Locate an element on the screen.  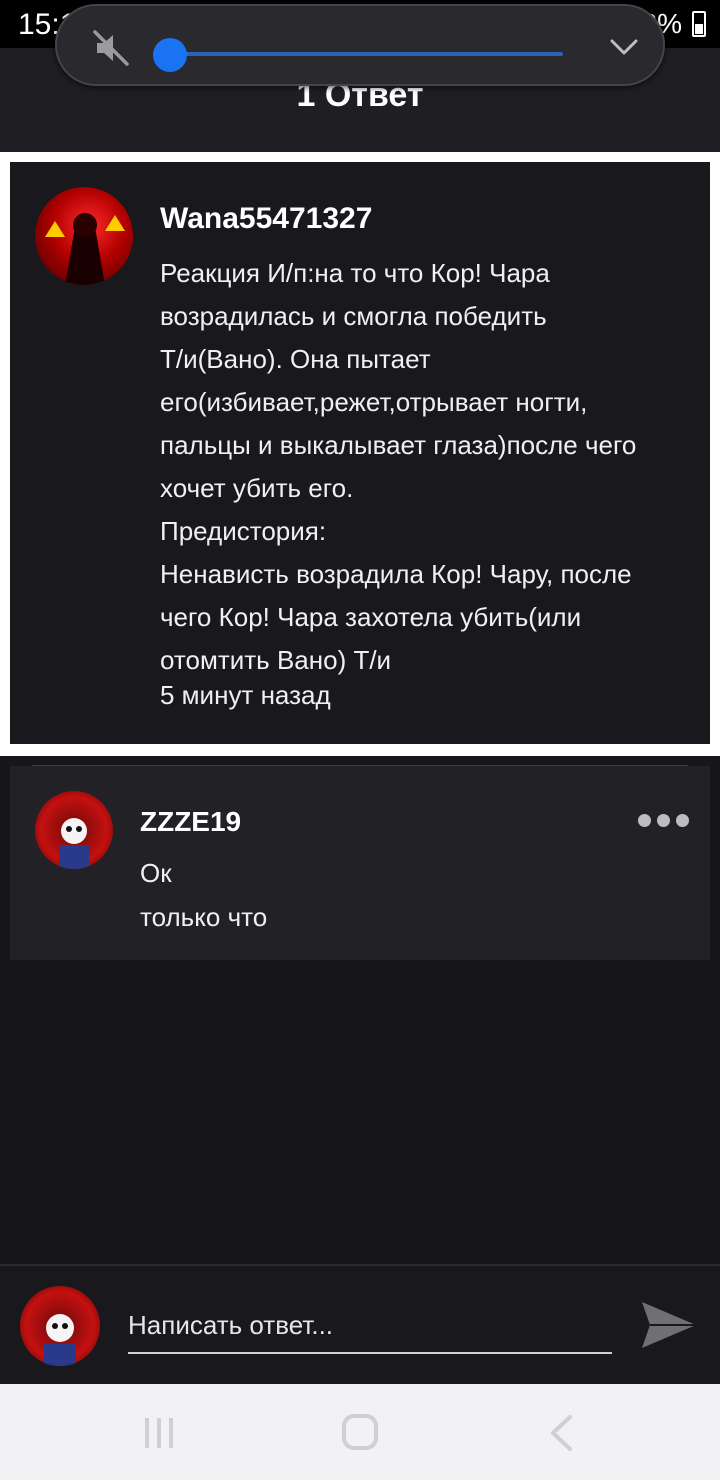
battery-icon is located at coordinates (699, 24).